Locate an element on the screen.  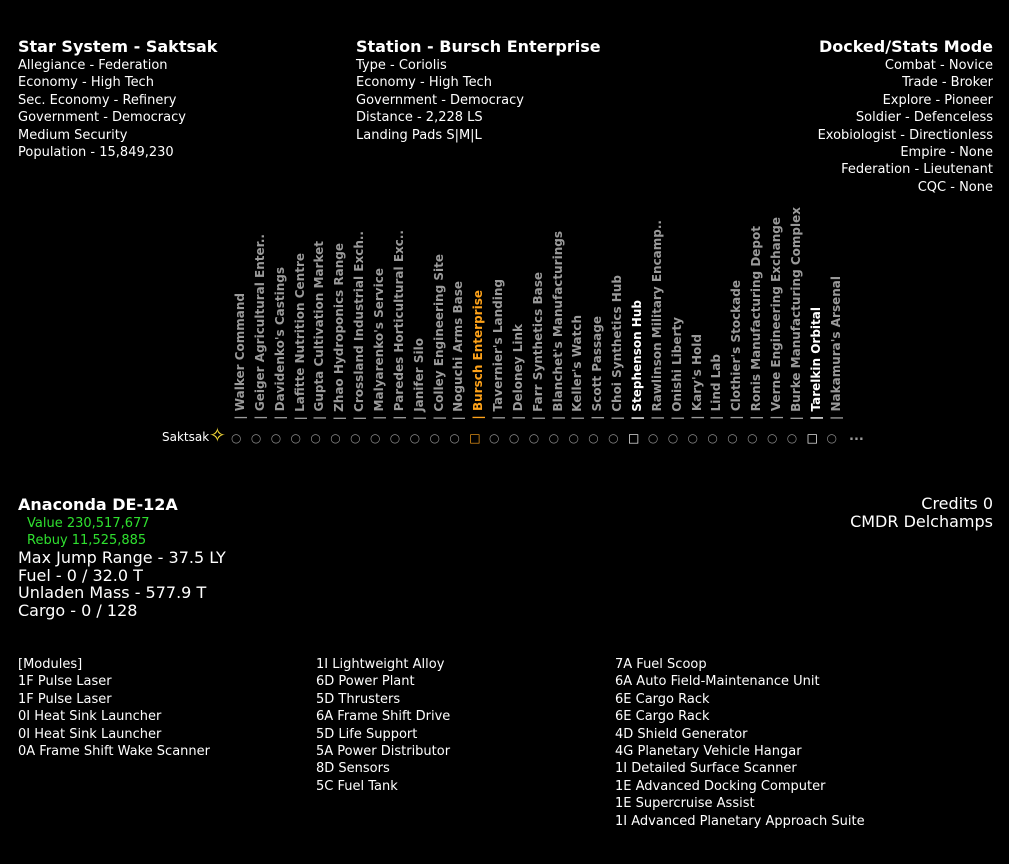
body-item: | Verne Engineering Exchange ○ is located at coordinates (776, 330).